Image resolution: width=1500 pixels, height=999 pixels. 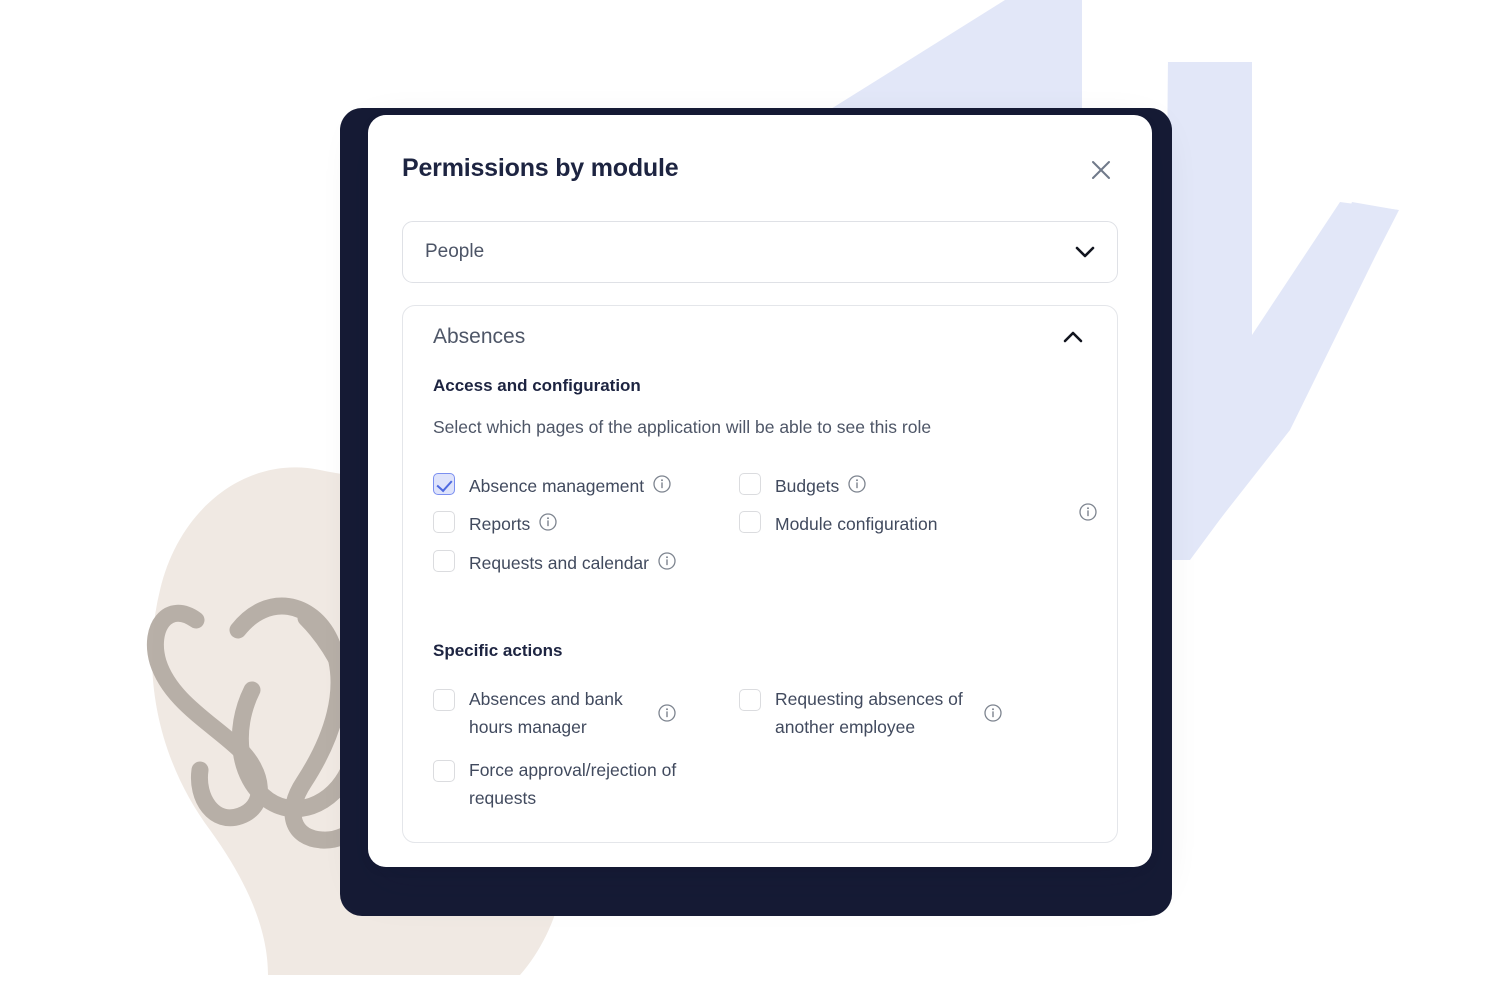 What do you see at coordinates (1212, 234) in the screenshot?
I see `decorative-blue-checkmark` at bounding box center [1212, 234].